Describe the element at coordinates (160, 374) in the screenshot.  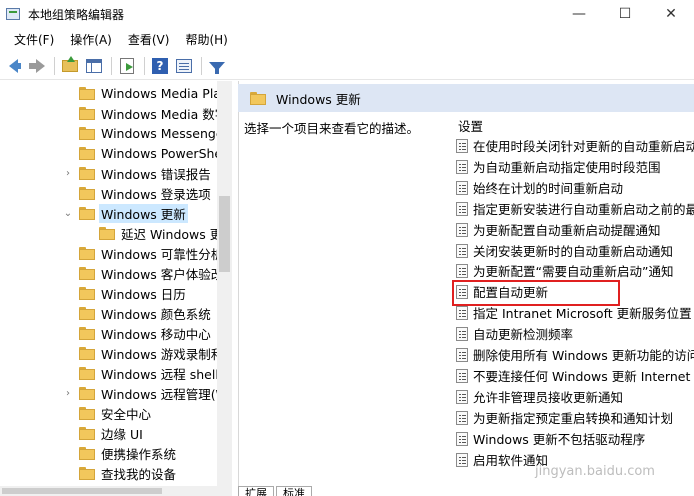
I see `tree-item-label: Windows 远程 shell` at that location.